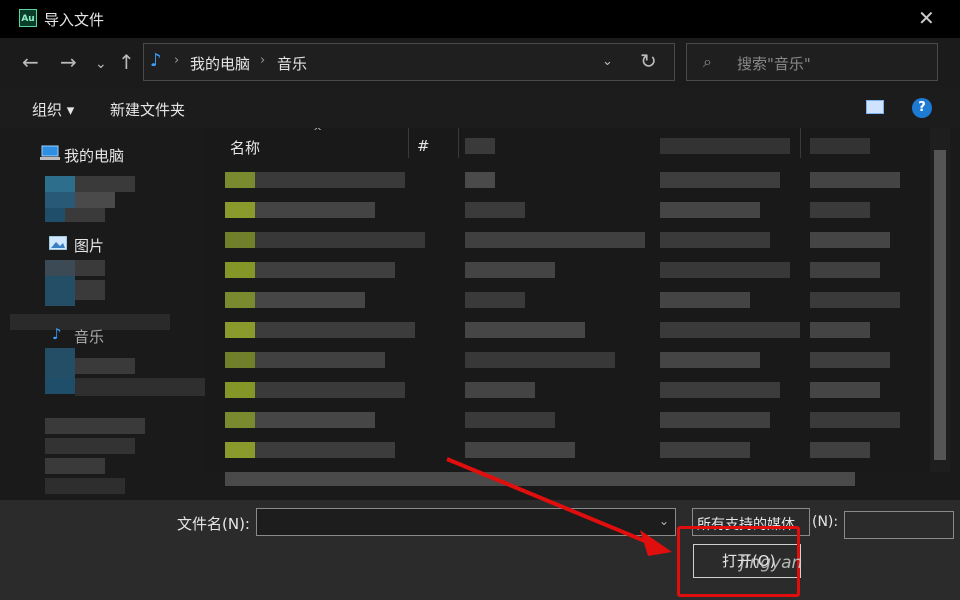 The height and width of the screenshot is (600, 960). Describe the element at coordinates (771, 563) in the screenshot. I see `watermark-text: jingyan` at that location.